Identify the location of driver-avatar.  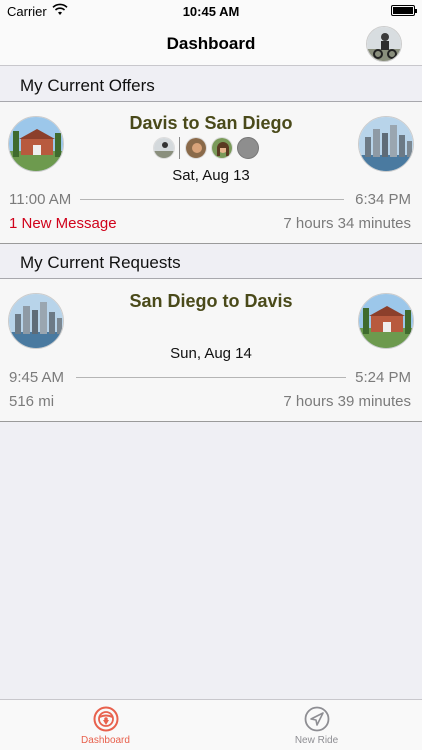
(164, 148).